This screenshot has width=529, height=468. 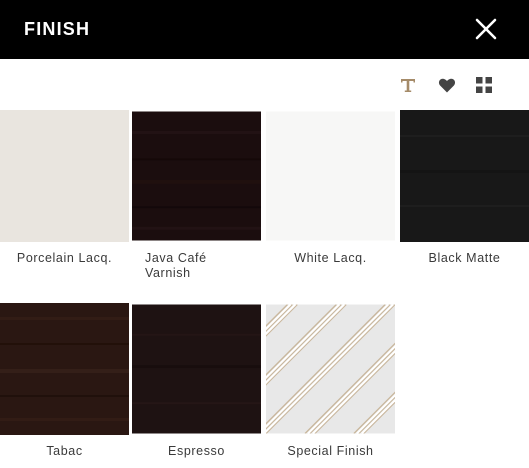 I want to click on swatch-espresso: Espresso, so click(x=196, y=381).